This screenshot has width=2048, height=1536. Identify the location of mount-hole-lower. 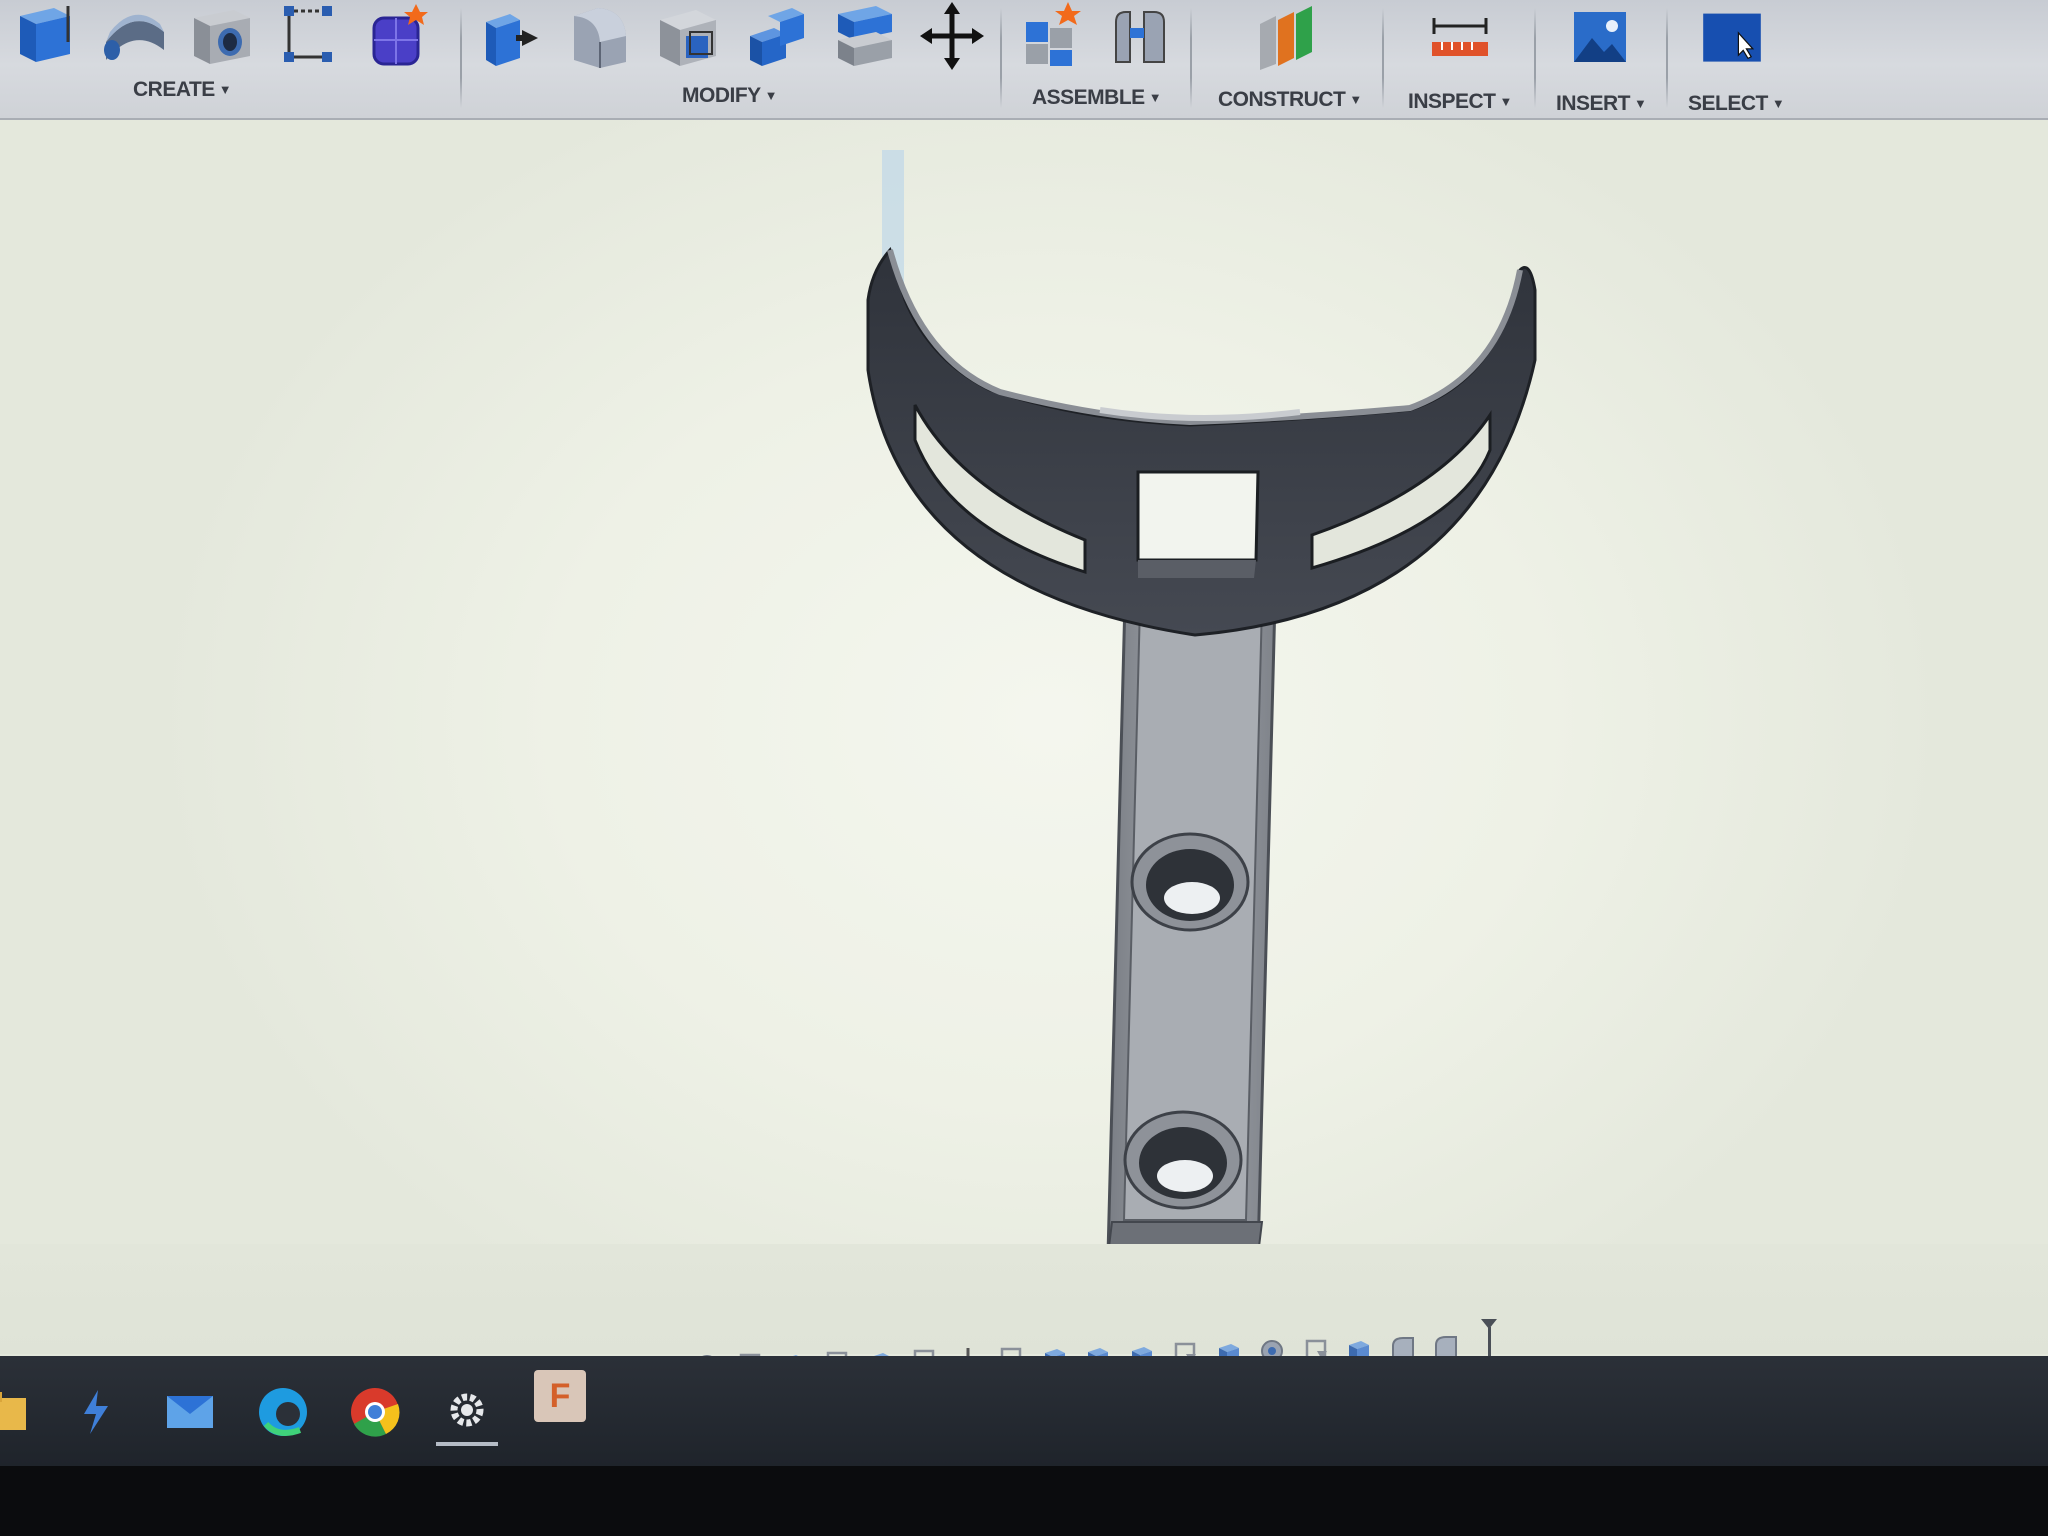
(1183, 1160).